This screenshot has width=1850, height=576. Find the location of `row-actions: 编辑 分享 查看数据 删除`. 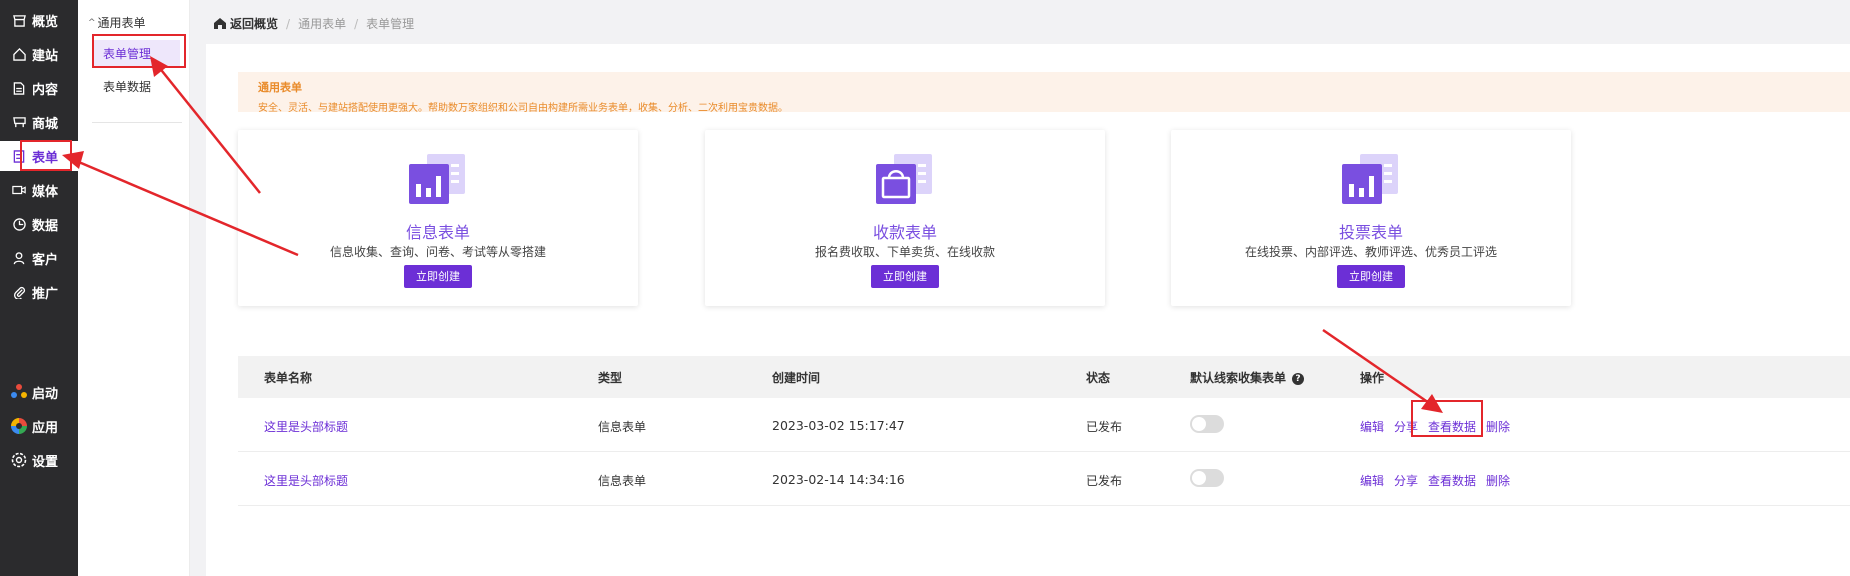

row-actions: 编辑 分享 查看数据 删除 is located at coordinates (1435, 480).